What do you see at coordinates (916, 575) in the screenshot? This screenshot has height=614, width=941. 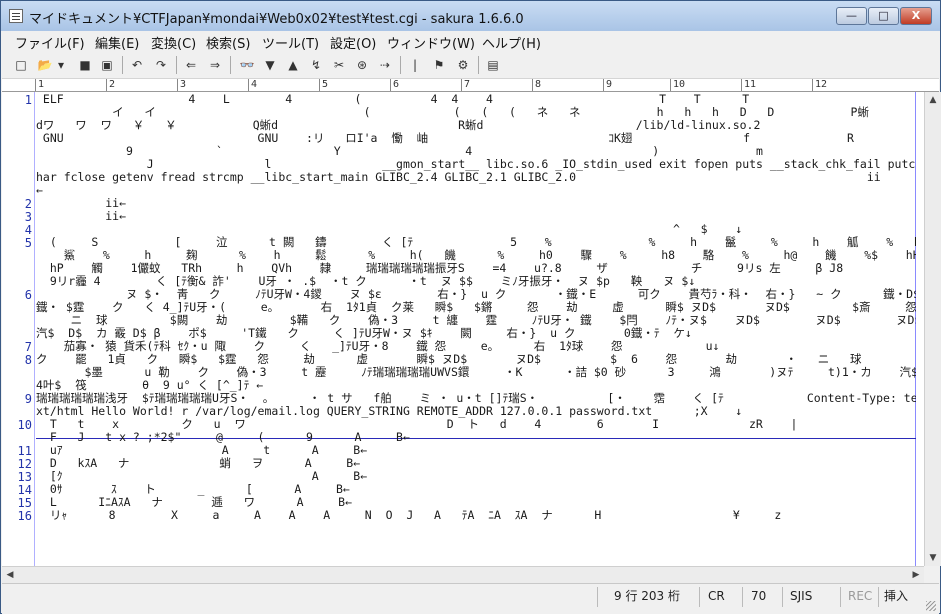 I see `scroll-right-icon: ▶` at bounding box center [916, 575].